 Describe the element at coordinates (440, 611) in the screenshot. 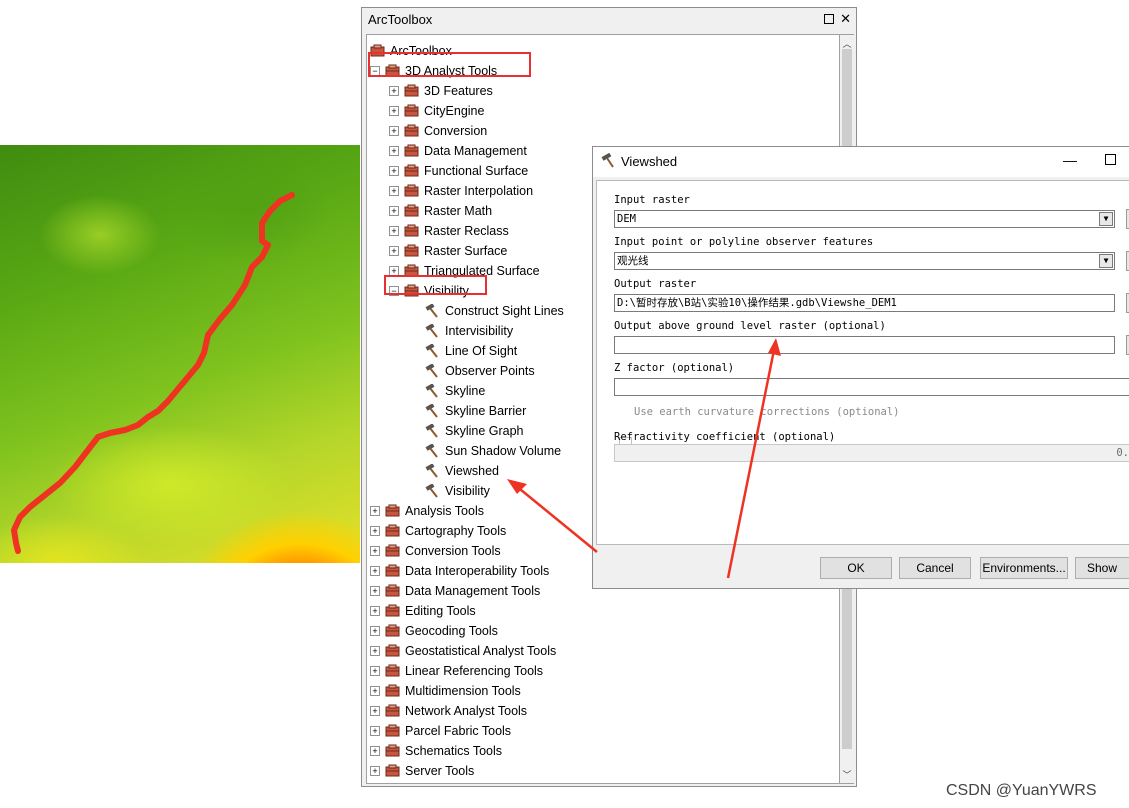

I see `tree-item-label: Editing Tools` at that location.